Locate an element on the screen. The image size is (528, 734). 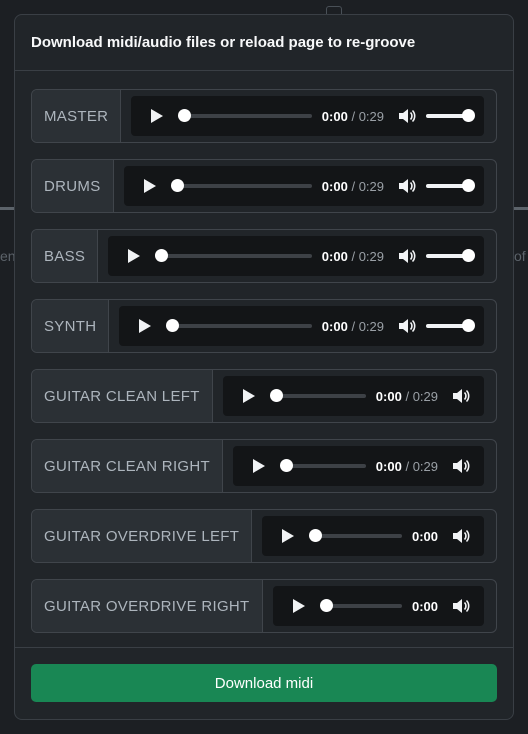
track-row: MASTER 0:00 / 0:29 is located at coordinates (264, 116).